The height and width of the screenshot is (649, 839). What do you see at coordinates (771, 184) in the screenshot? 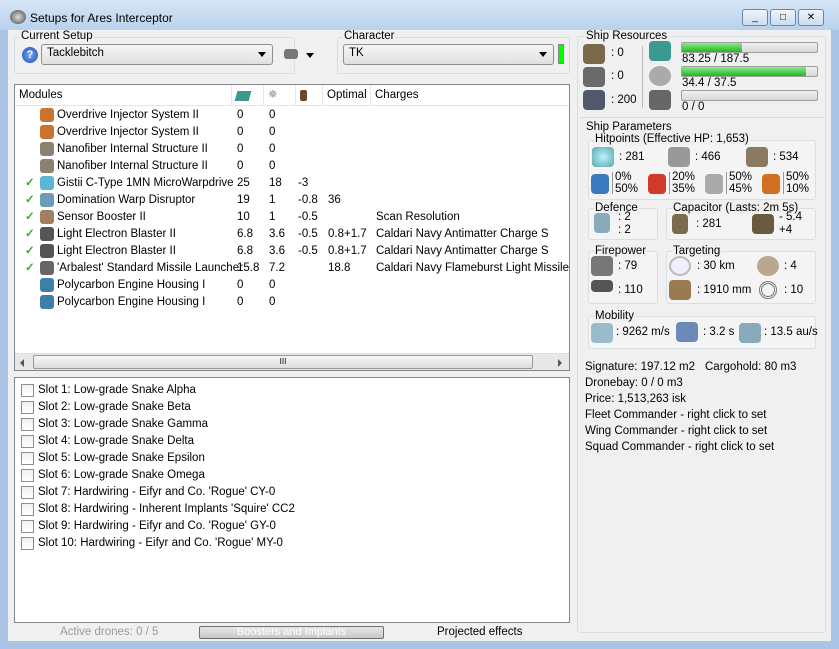
I see `explosive-icon` at bounding box center [771, 184].